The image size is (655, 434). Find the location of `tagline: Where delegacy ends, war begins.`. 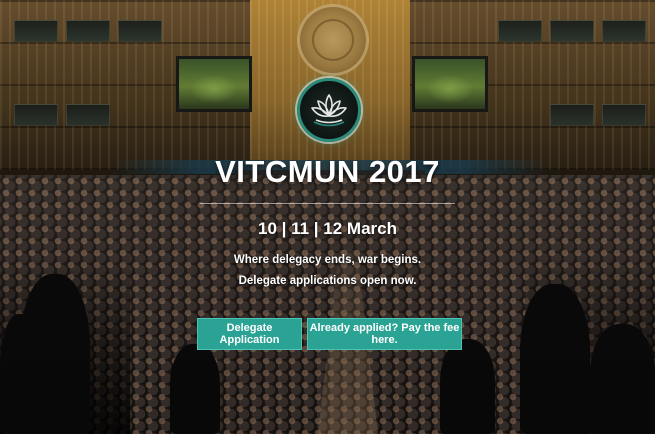

tagline: Where delegacy ends, war begins. is located at coordinates (327, 260).